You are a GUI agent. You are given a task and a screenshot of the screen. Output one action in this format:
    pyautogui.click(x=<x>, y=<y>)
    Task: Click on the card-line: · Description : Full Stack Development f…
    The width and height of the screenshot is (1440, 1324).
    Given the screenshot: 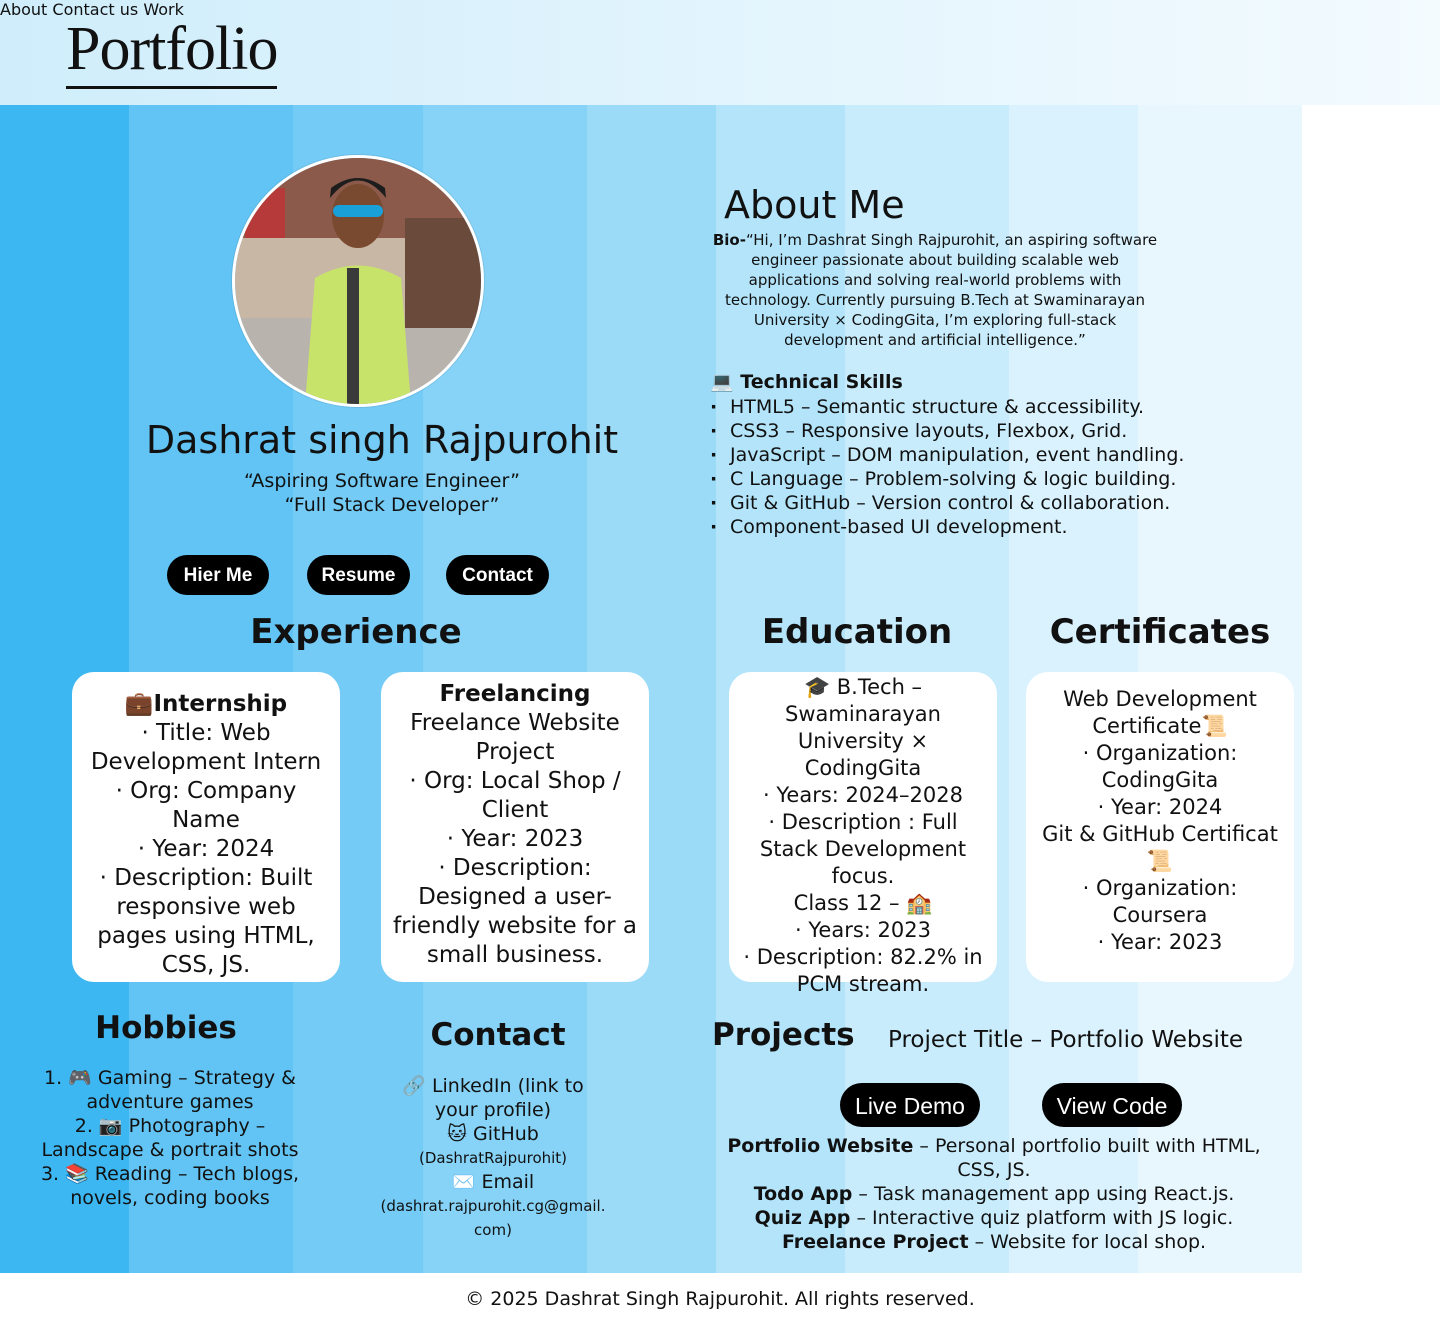 What is the action you would take?
    pyautogui.click(x=863, y=849)
    